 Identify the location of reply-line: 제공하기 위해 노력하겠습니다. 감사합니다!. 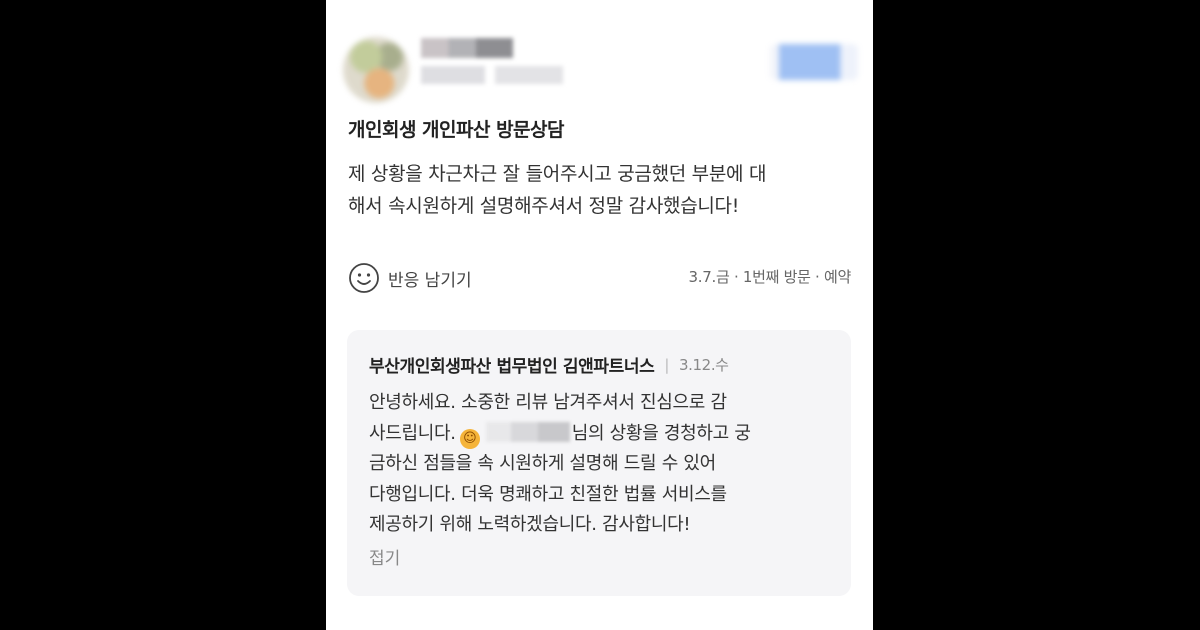
(530, 524).